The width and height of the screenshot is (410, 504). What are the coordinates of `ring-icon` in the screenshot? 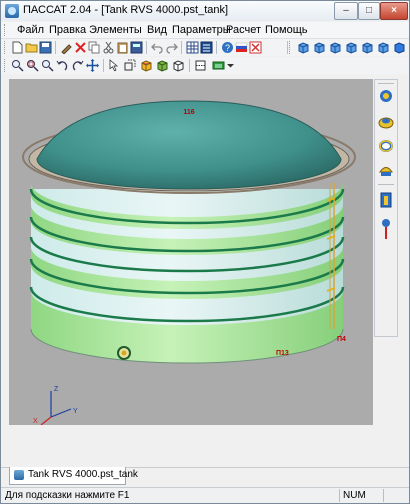 It's located at (386, 122).